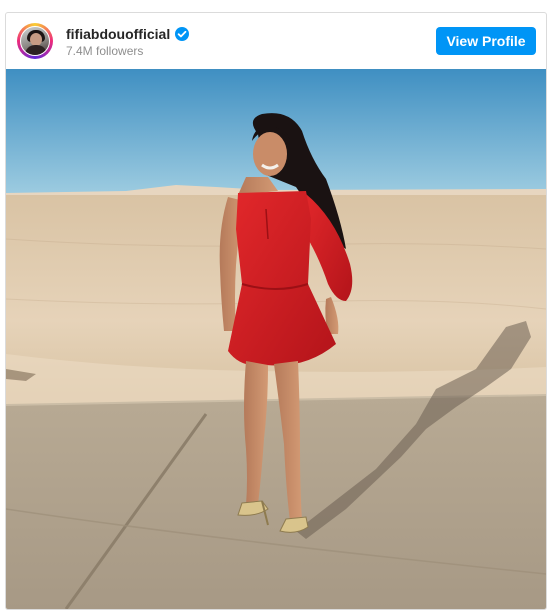 The width and height of the screenshot is (552, 613). I want to click on avatar-image, so click(35, 41).